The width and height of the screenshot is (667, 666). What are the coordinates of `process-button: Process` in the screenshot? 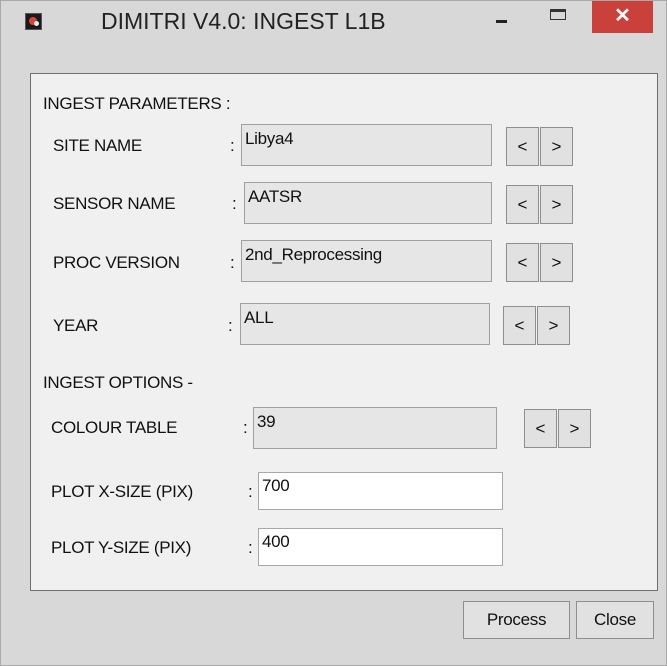 It's located at (516, 620).